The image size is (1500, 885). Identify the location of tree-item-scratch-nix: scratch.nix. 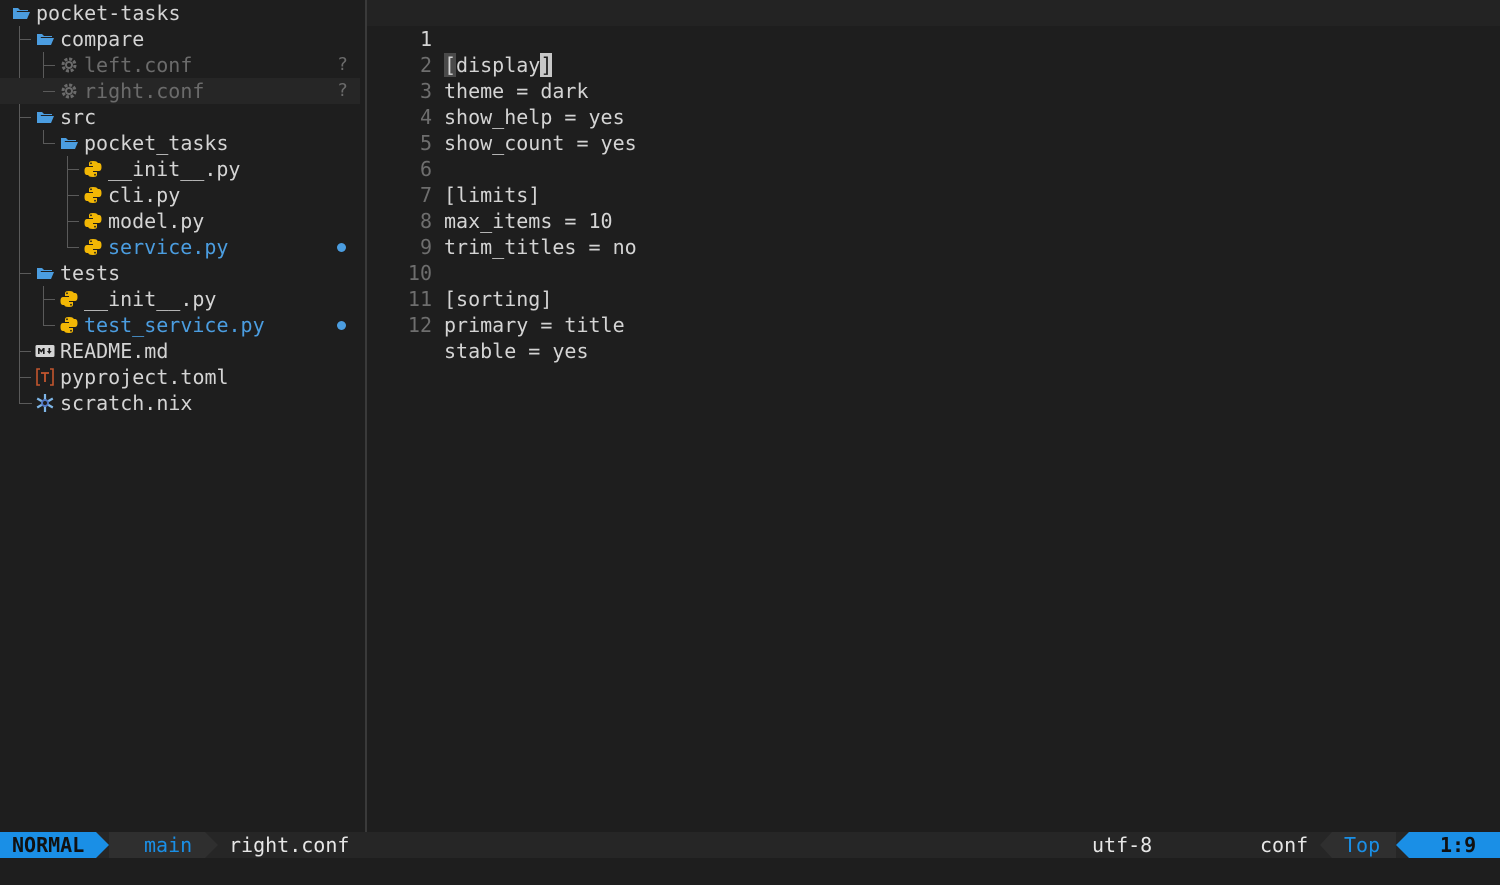
(180, 403).